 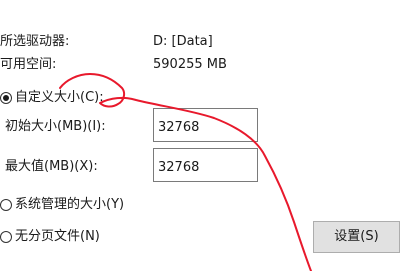 I want to click on no-paging-file-radio, so click(x=6, y=237).